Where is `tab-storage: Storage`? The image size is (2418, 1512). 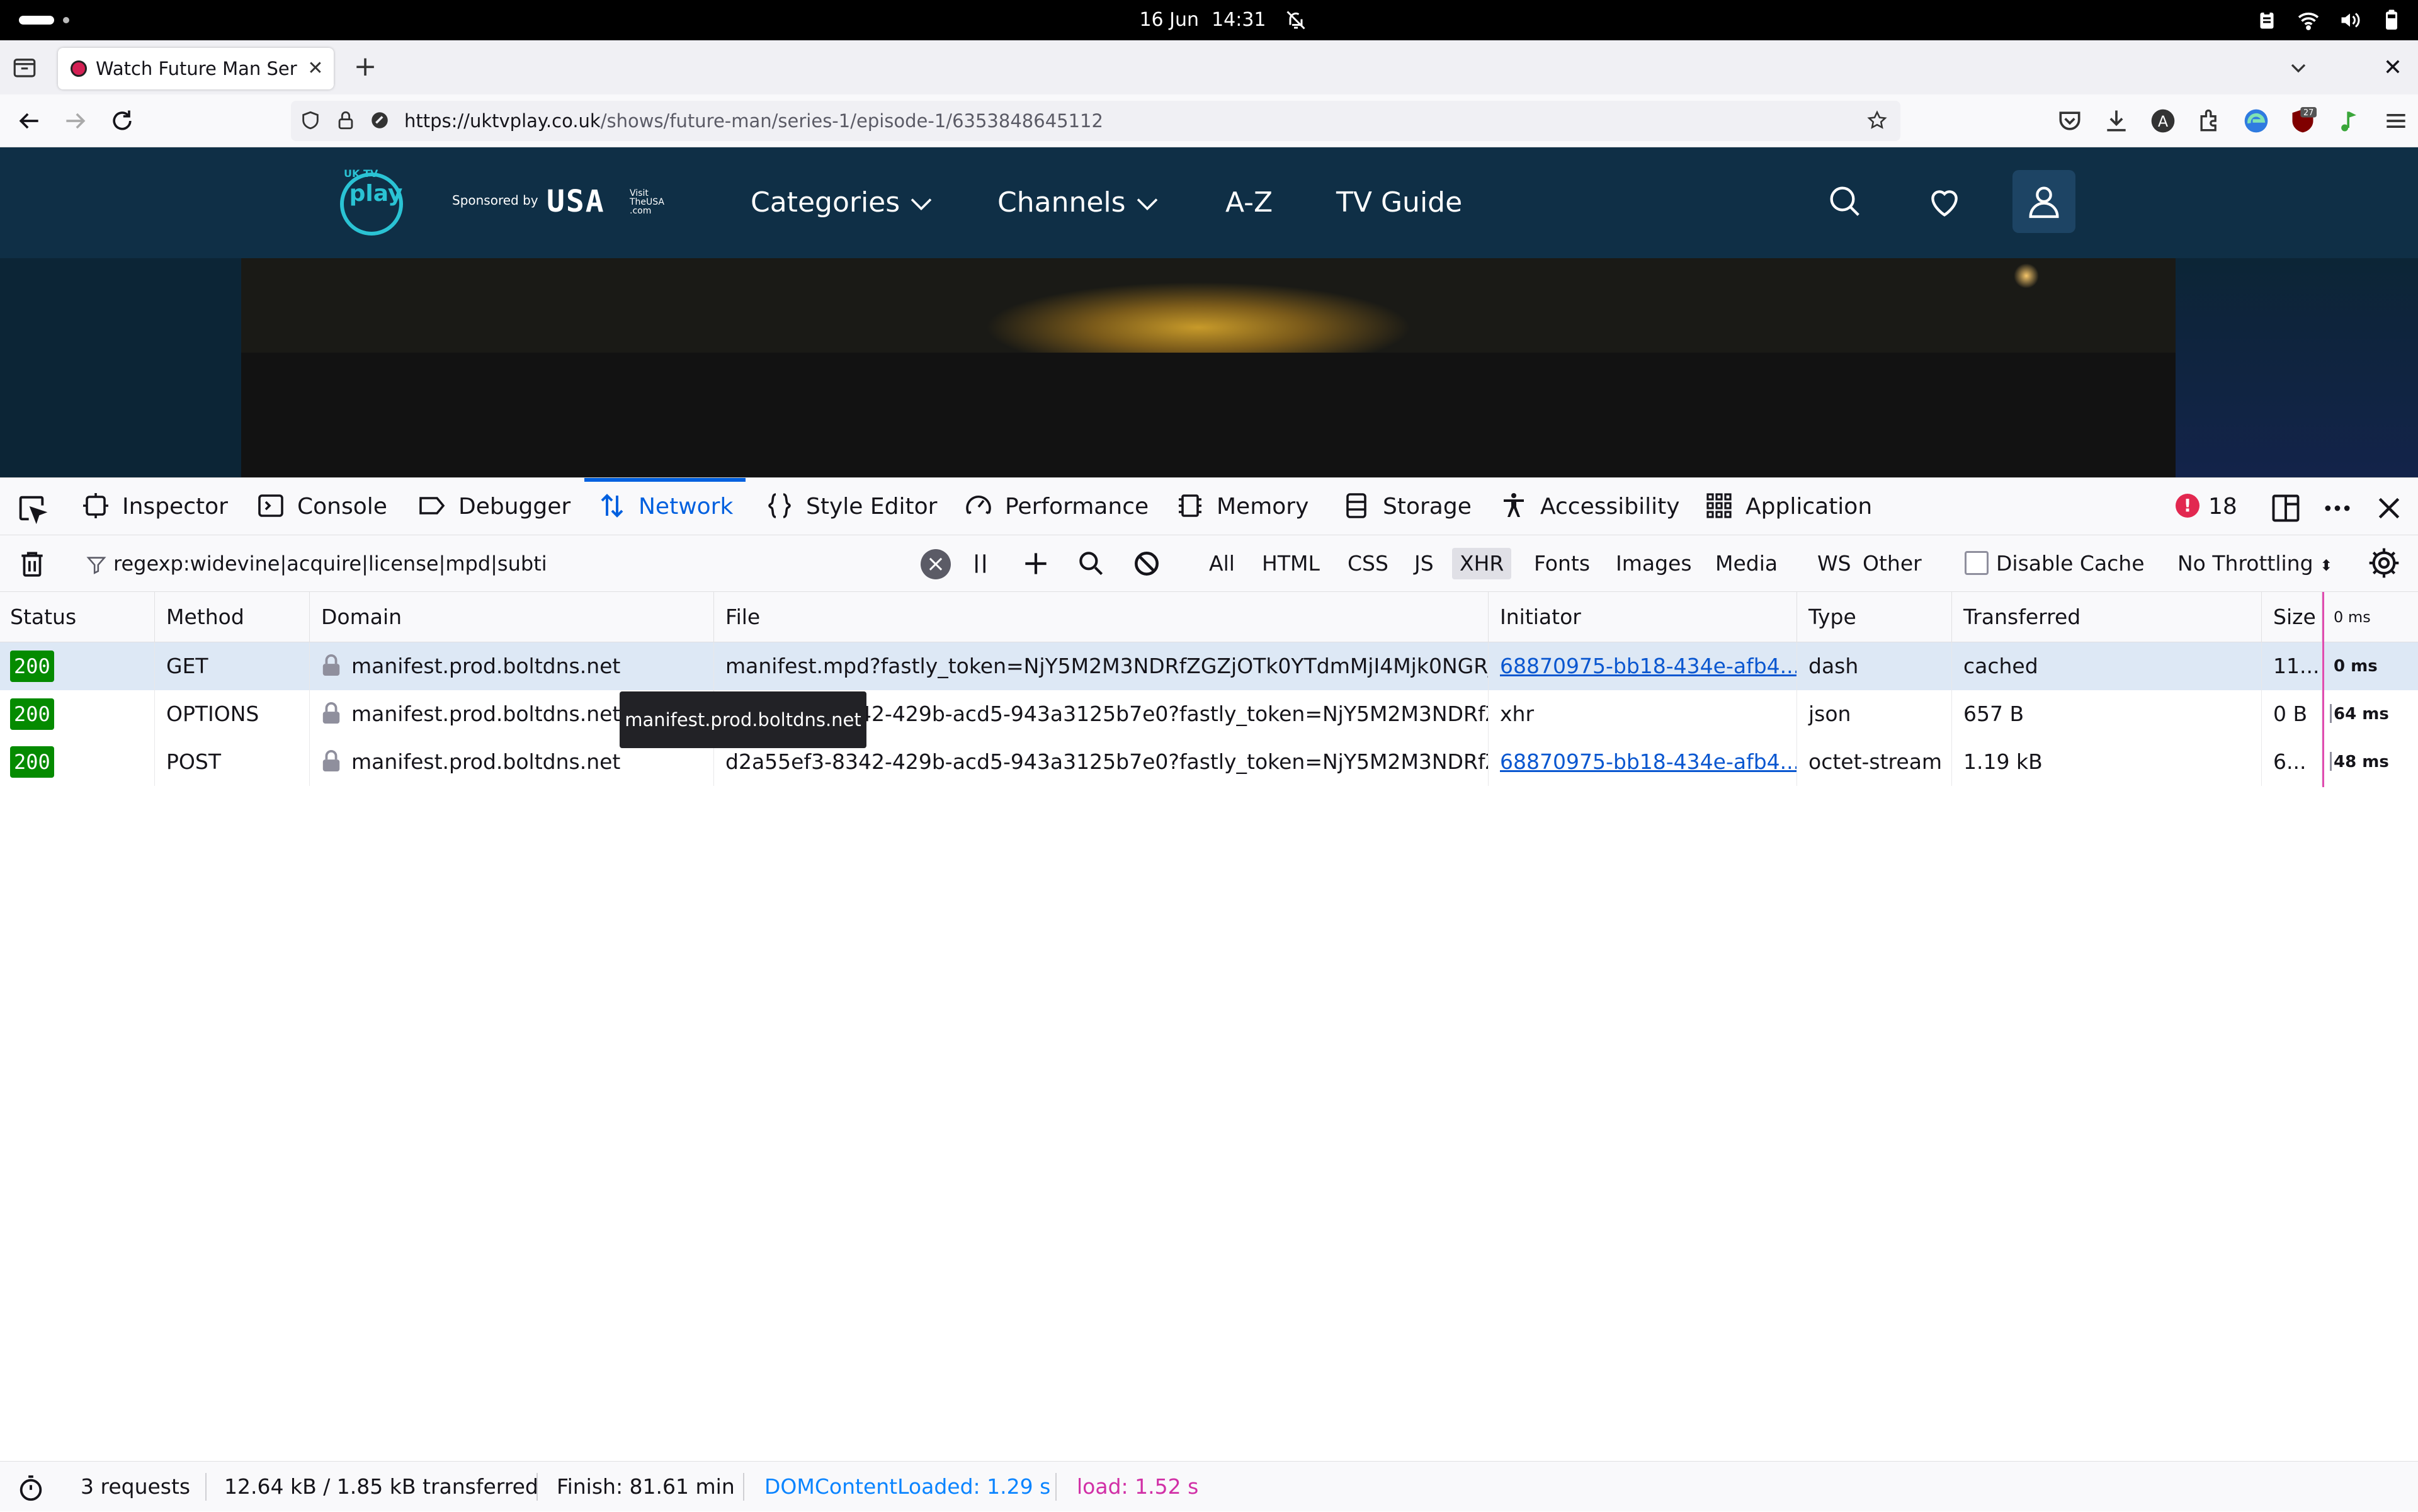
tab-storage: Storage is located at coordinates (1406, 507).